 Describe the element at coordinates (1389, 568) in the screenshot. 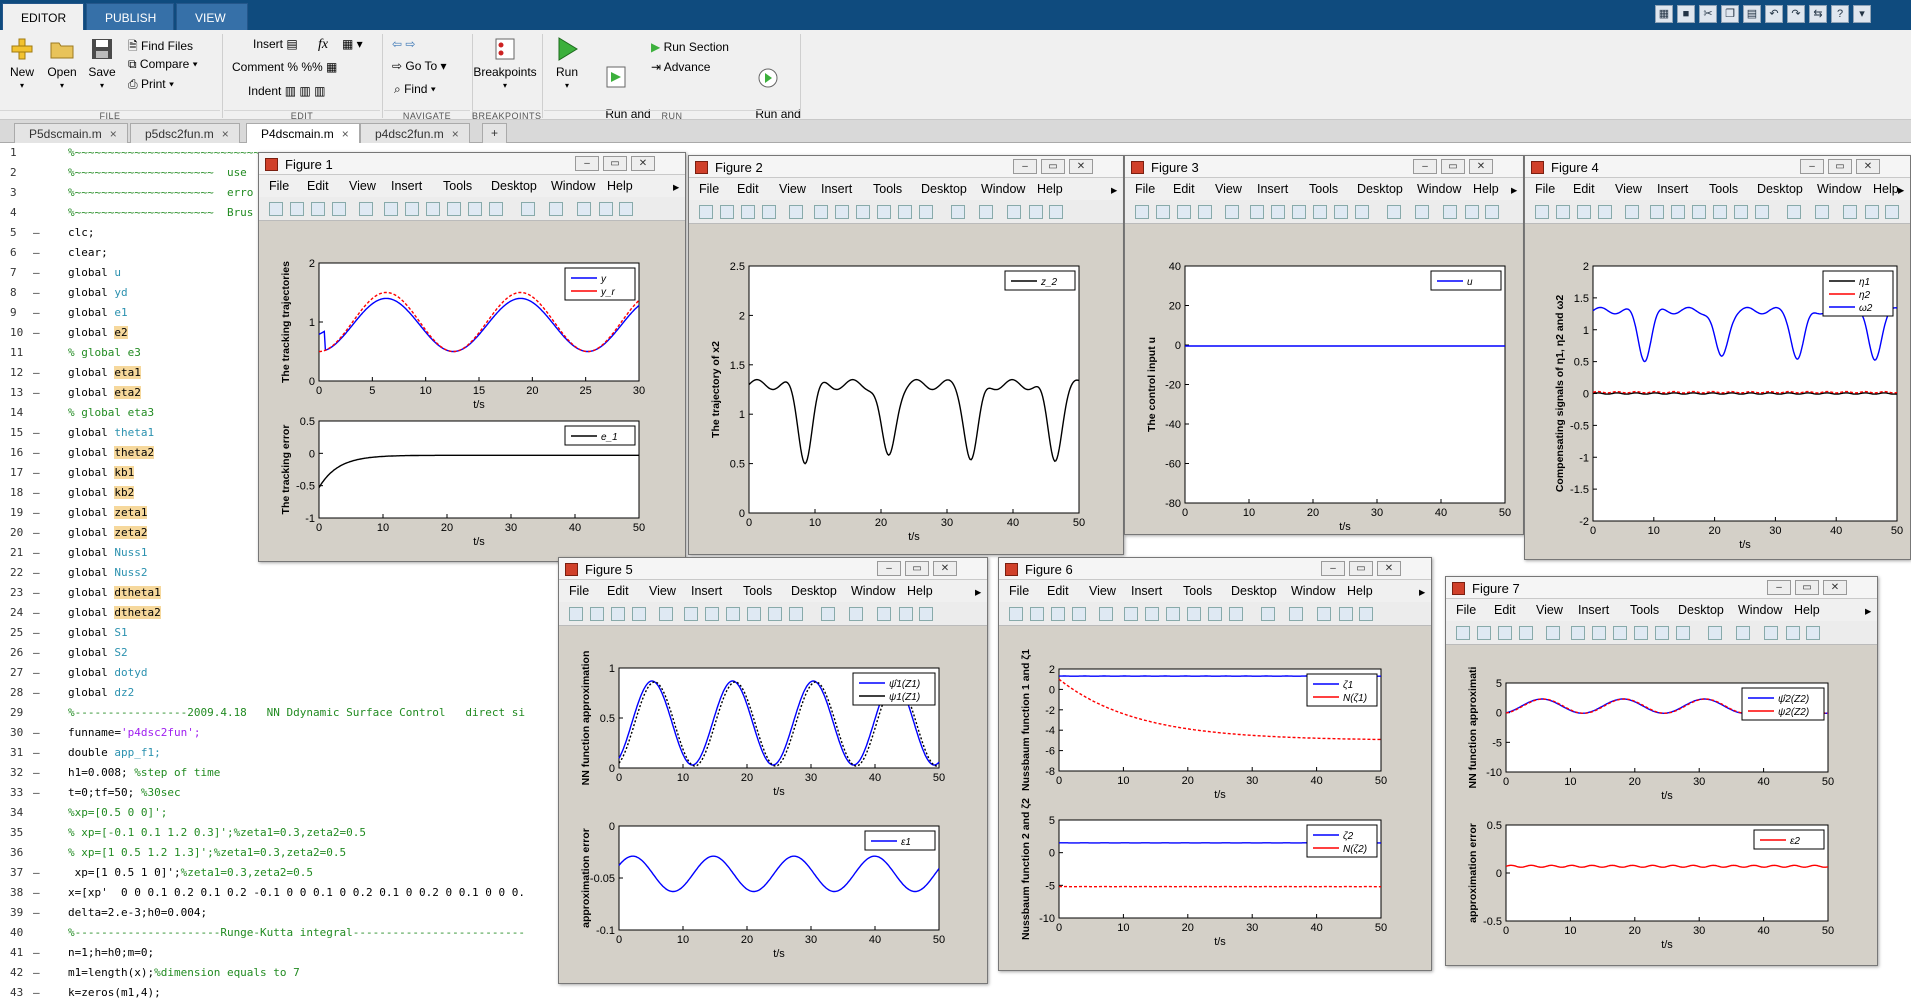

I see `close-button: ✕` at that location.